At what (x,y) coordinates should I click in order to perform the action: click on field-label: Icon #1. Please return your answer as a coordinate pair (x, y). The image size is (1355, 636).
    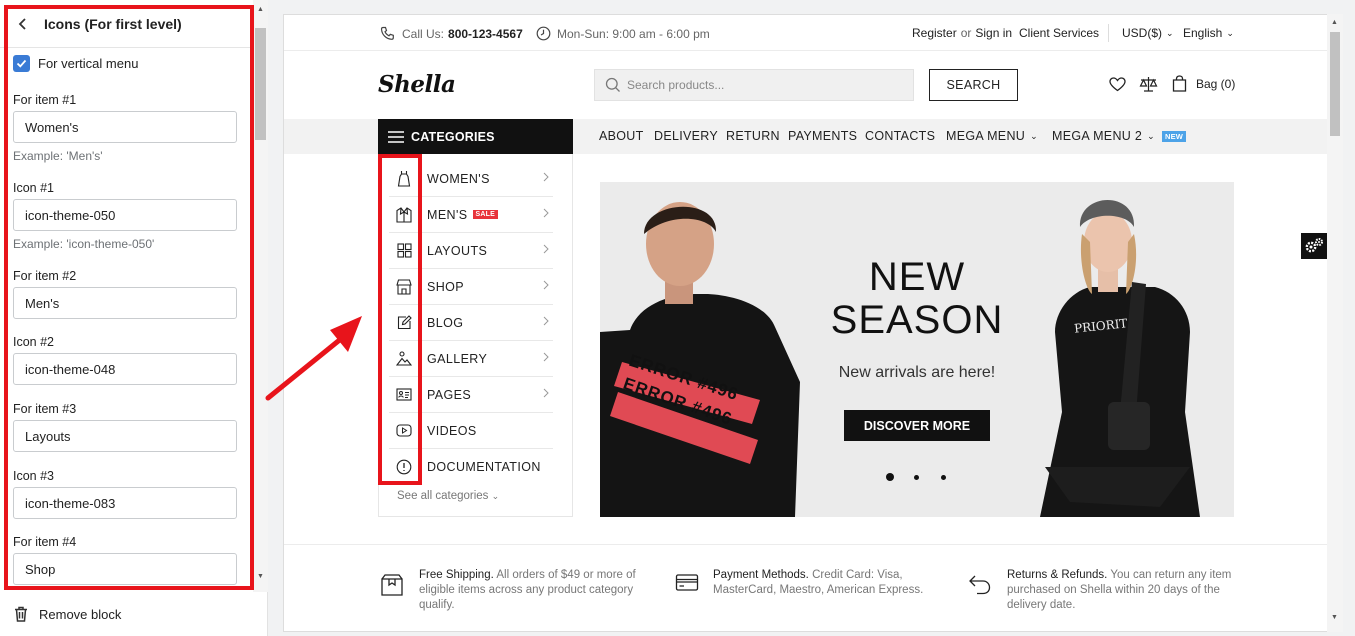
    Looking at the image, I should click on (34, 188).